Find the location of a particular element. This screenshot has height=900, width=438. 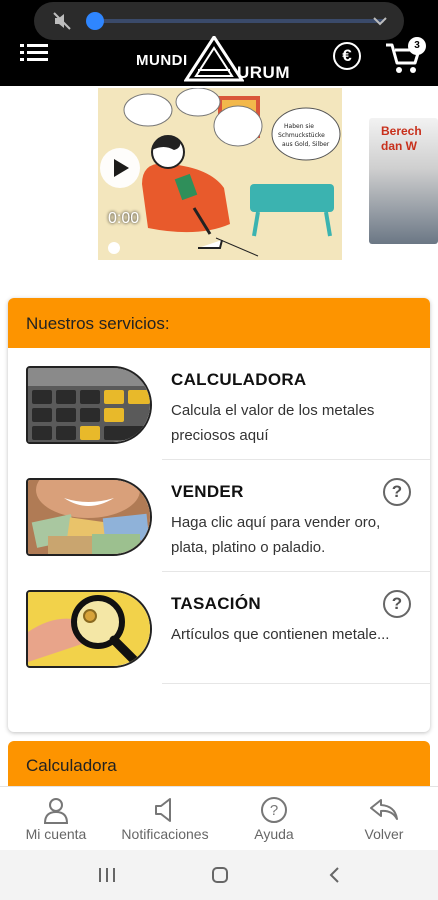

next-carousel-card: Berech dan W is located at coordinates (403, 181).